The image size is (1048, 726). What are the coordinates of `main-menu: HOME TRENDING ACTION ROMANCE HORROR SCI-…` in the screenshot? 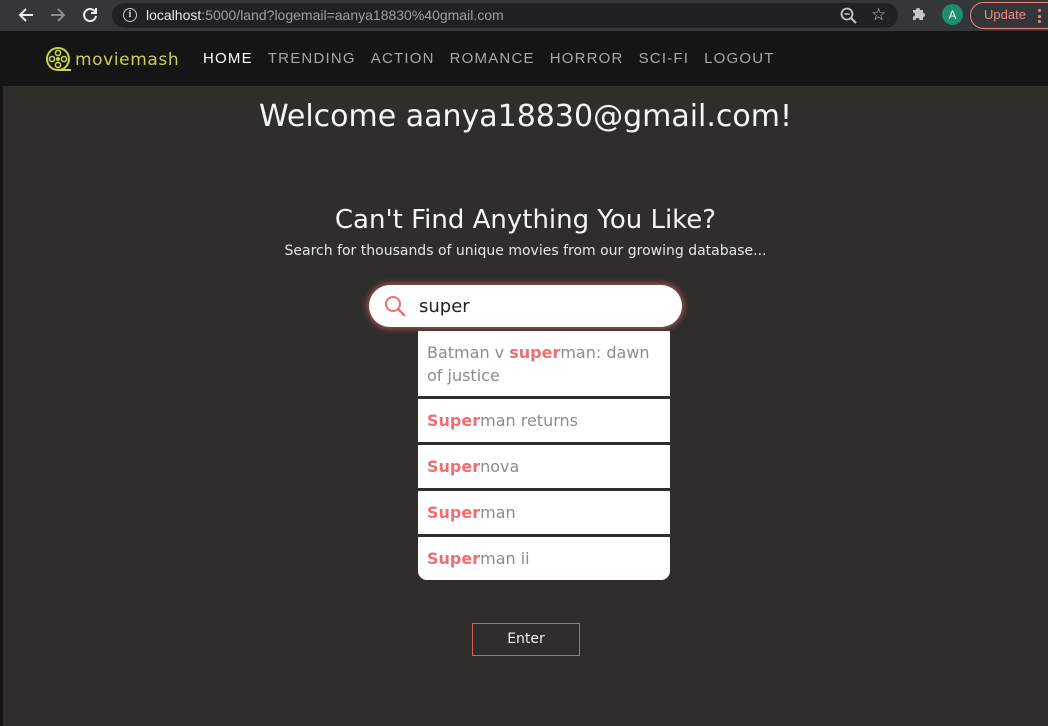 It's located at (496, 58).